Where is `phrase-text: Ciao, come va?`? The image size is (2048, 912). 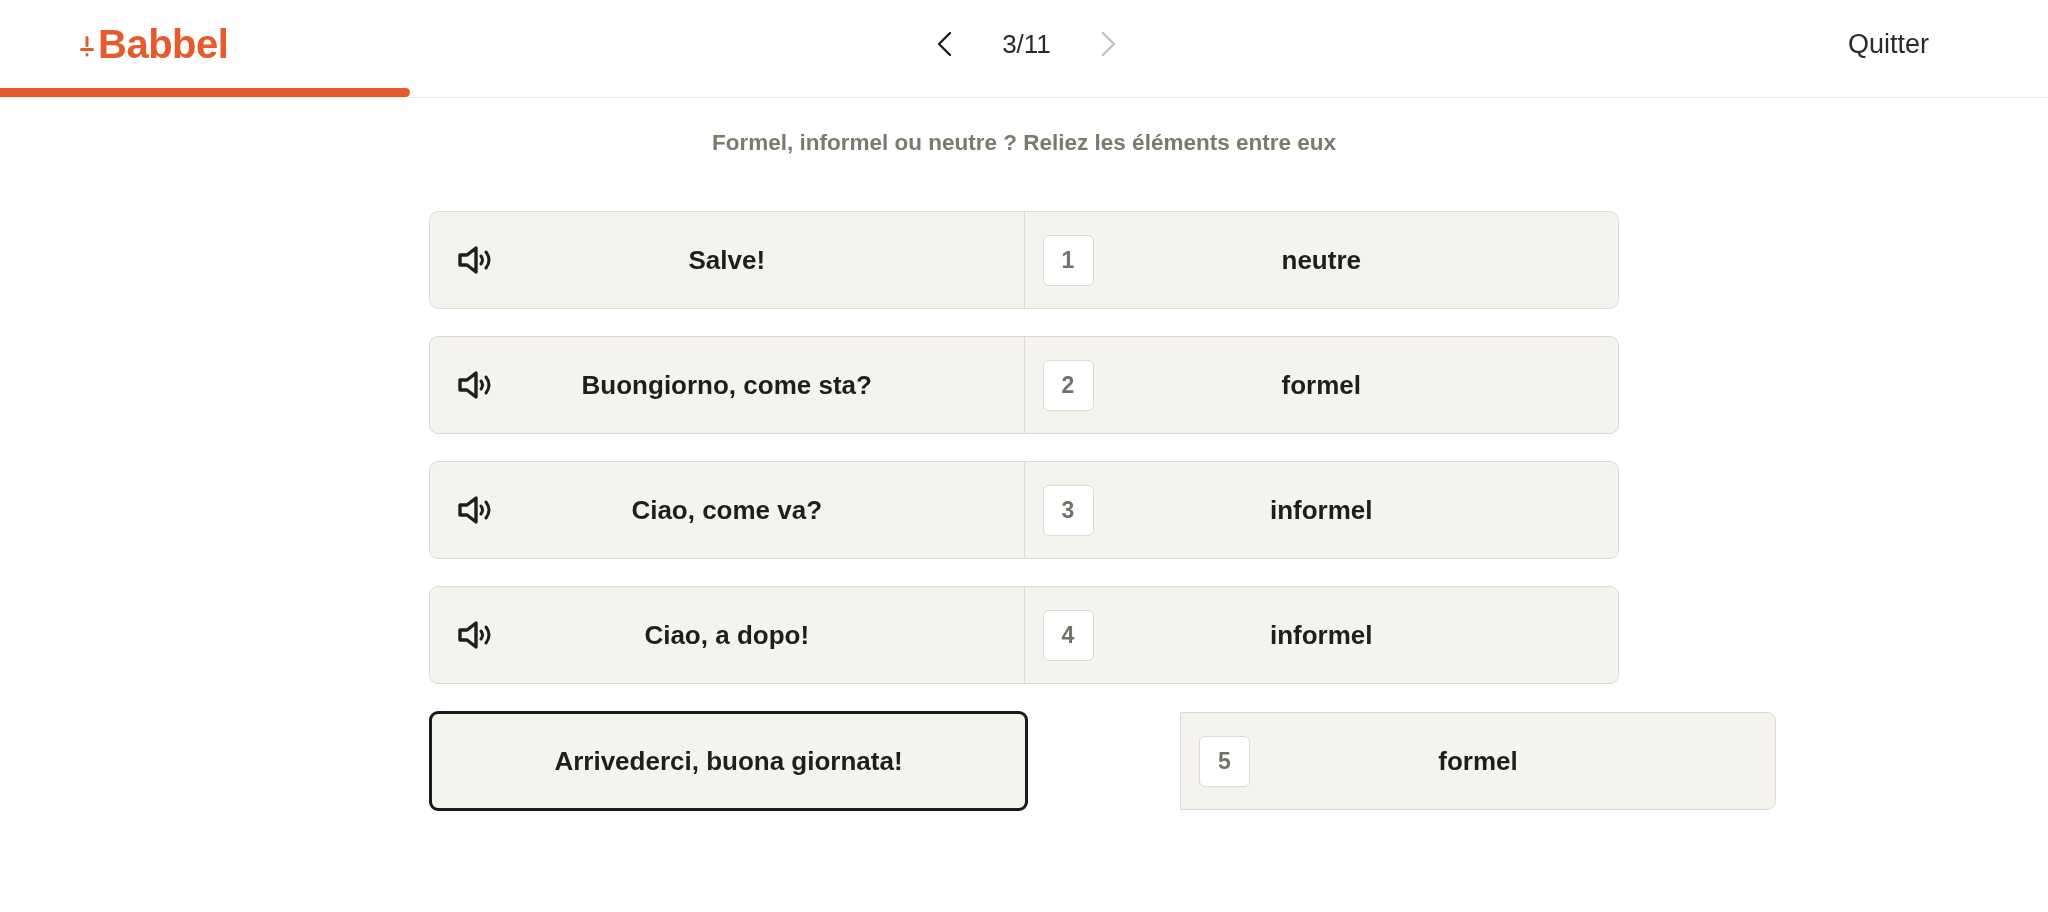
phrase-text: Ciao, come va? is located at coordinates (727, 510).